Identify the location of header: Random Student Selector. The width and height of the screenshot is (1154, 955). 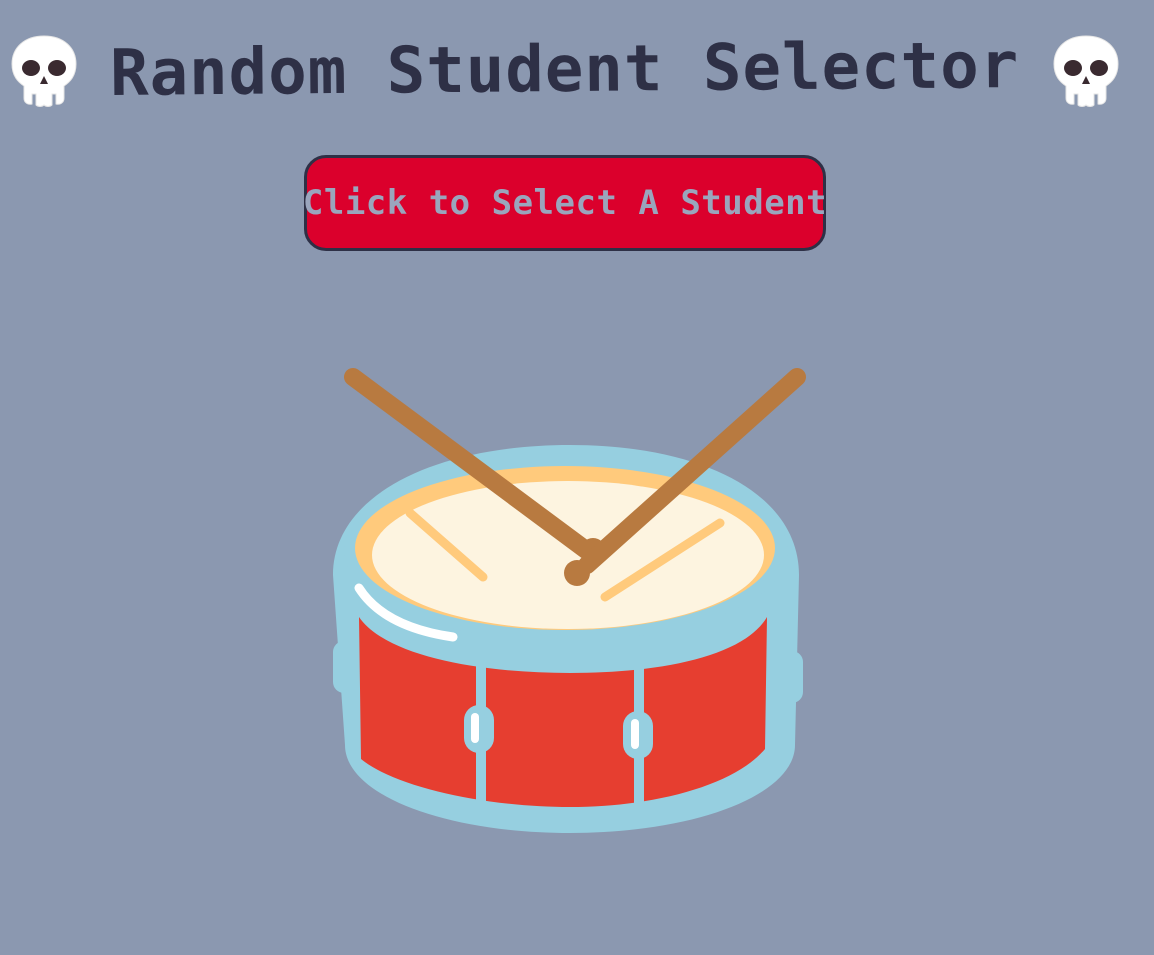
(565, 70).